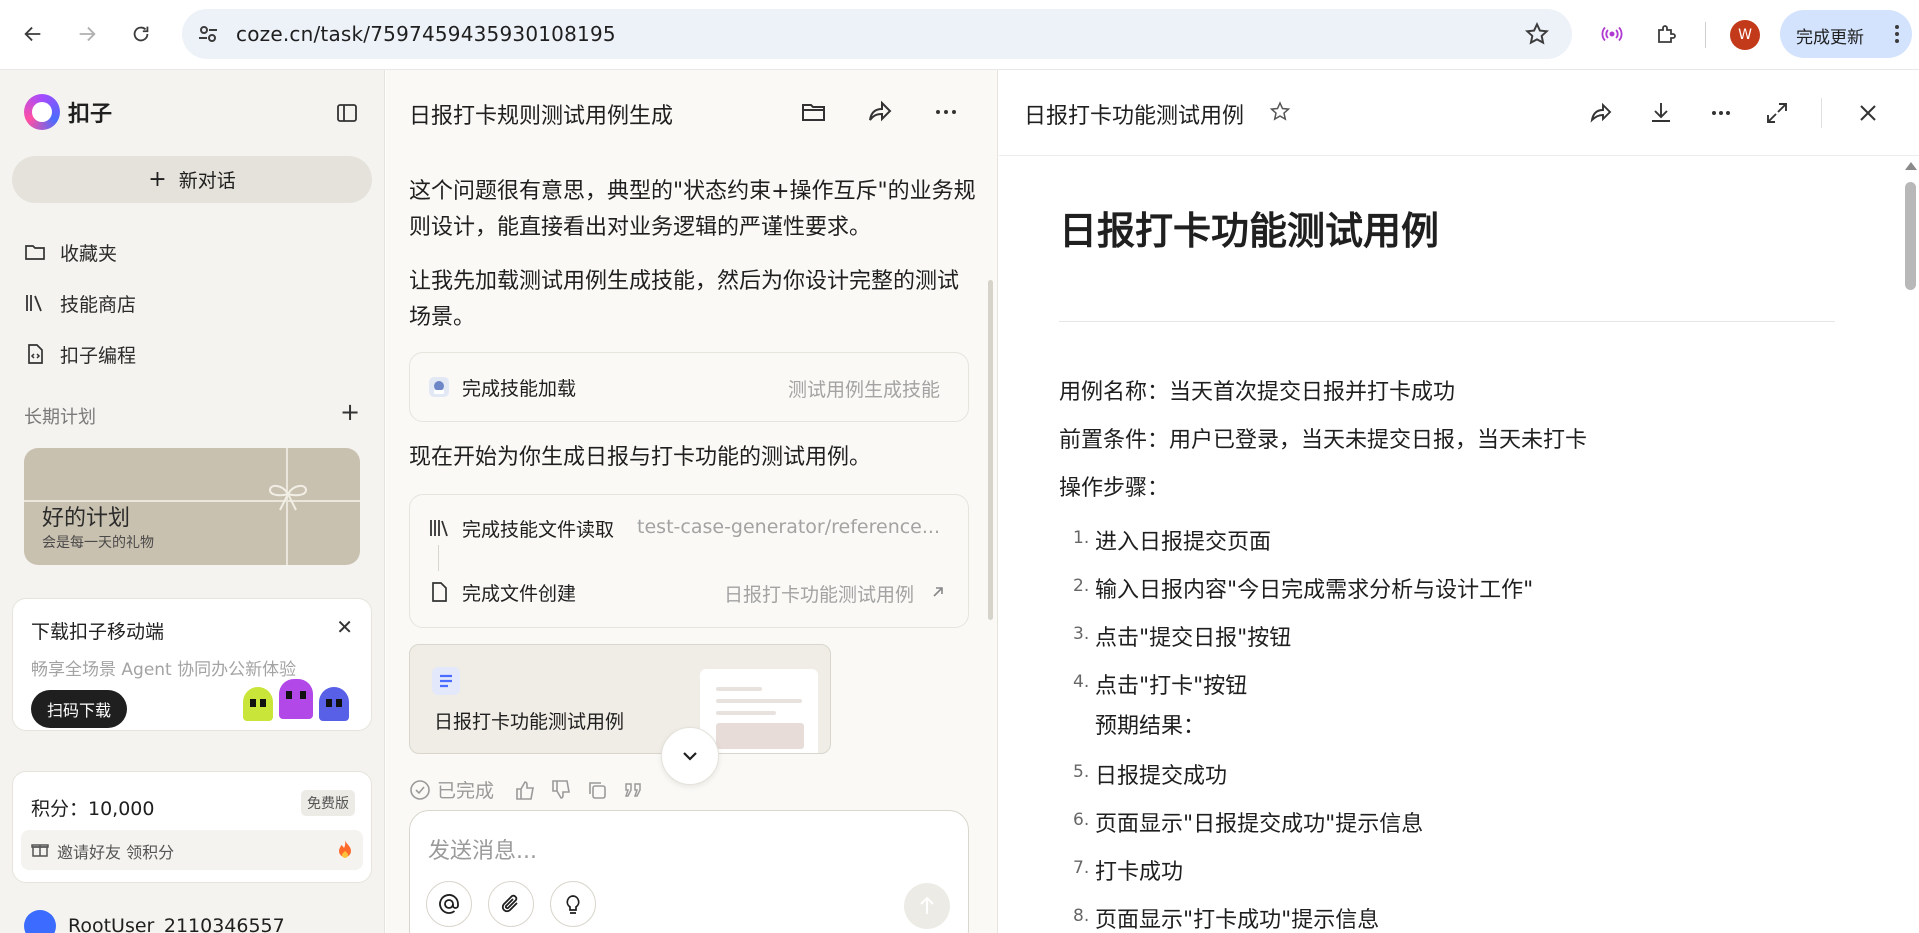 Image resolution: width=1919 pixels, height=933 pixels. What do you see at coordinates (1911, 166) in the screenshot?
I see `scroll-up-arrow-icon` at bounding box center [1911, 166].